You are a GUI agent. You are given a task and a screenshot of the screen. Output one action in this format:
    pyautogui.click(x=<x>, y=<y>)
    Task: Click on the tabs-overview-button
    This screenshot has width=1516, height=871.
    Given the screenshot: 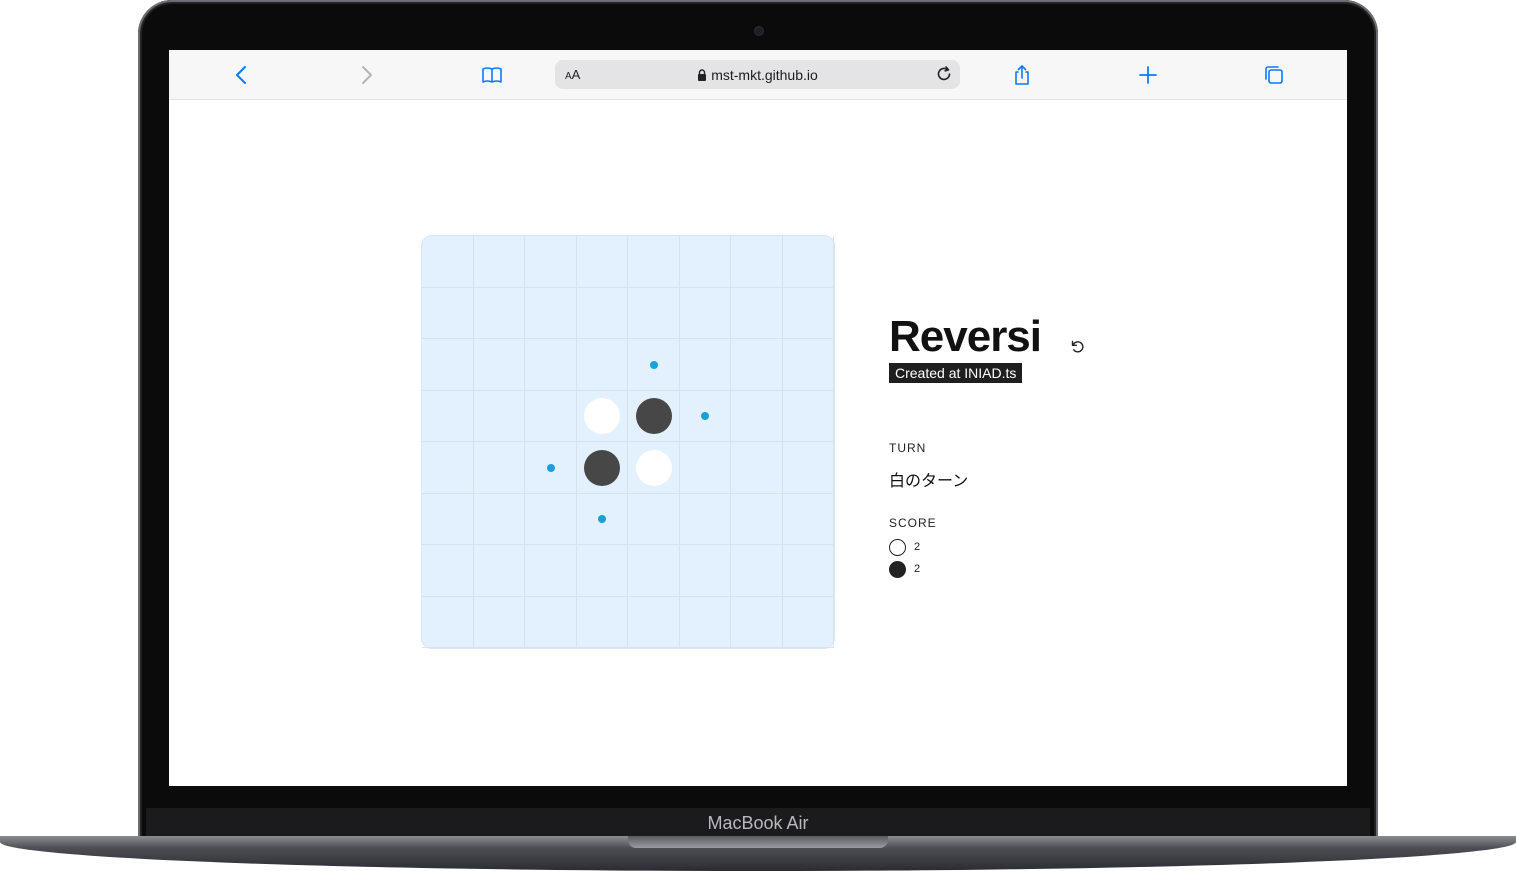 What is the action you would take?
    pyautogui.click(x=1274, y=75)
    